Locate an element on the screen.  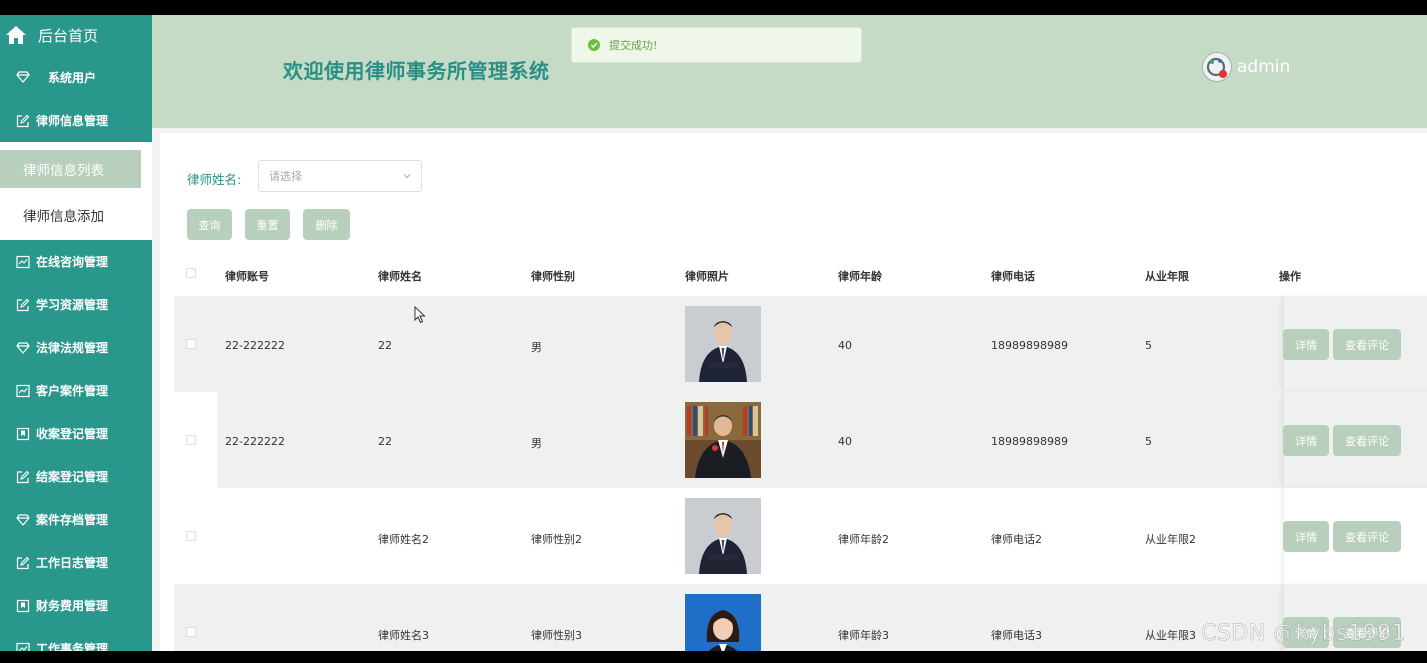
lawyer-name-select: 请选择 is located at coordinates (340, 176).